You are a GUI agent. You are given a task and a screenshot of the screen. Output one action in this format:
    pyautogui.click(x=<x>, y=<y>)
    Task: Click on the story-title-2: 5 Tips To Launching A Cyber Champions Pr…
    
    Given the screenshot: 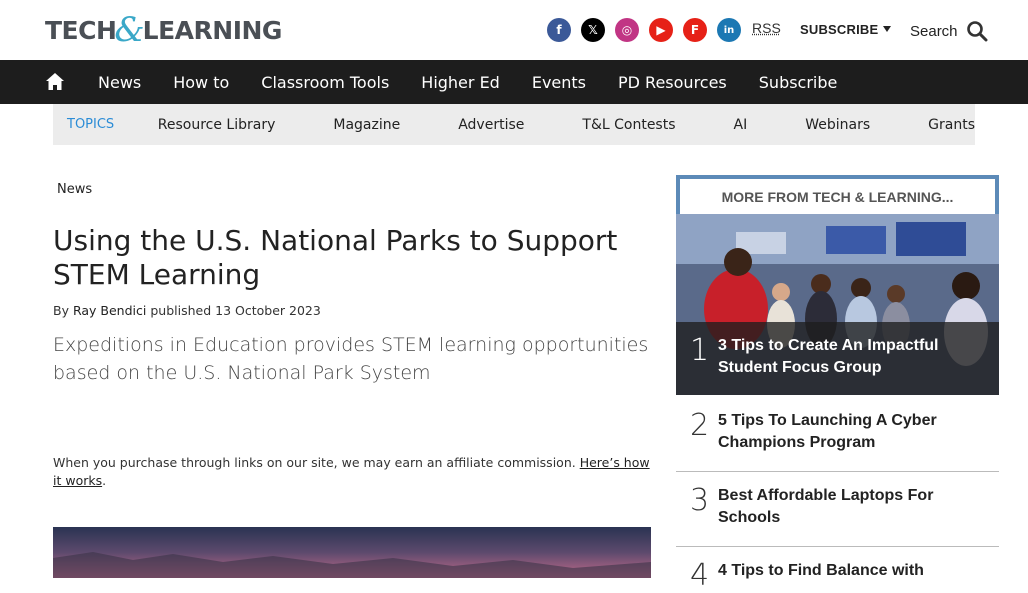 What is the action you would take?
    pyautogui.click(x=848, y=432)
    